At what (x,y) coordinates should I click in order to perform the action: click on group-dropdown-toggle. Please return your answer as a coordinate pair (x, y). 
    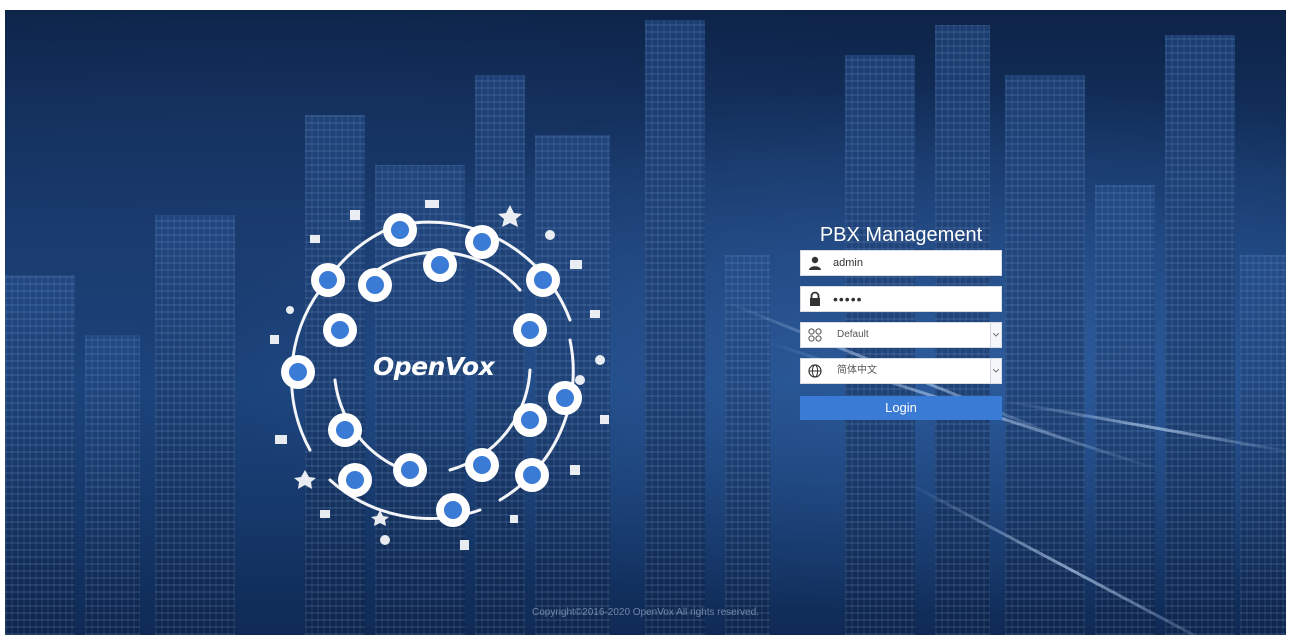
    Looking at the image, I should click on (995, 335).